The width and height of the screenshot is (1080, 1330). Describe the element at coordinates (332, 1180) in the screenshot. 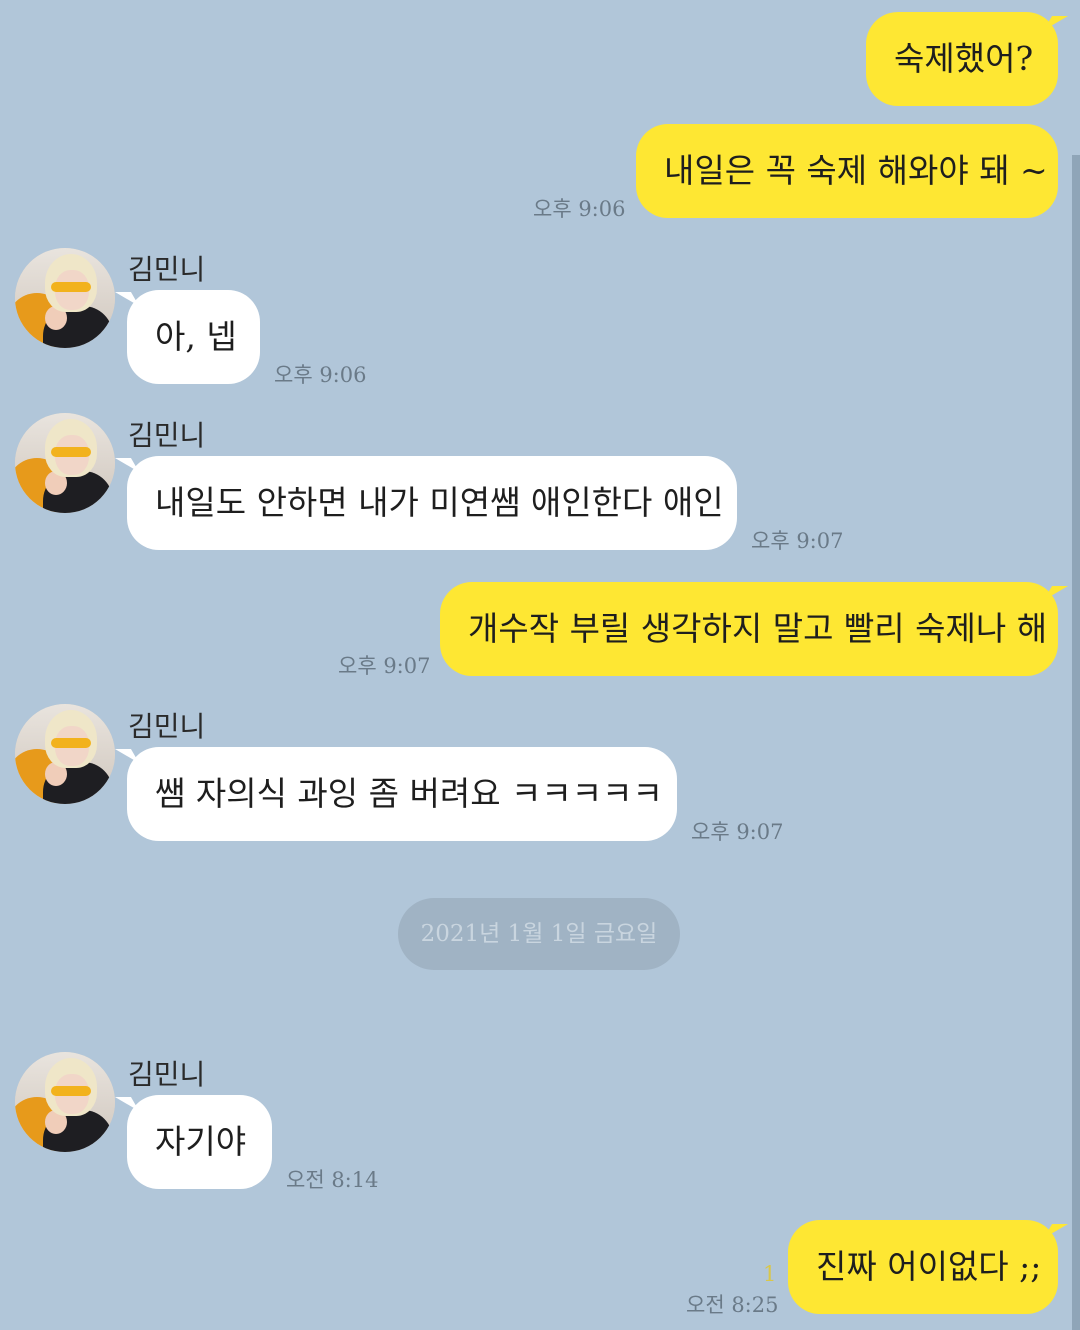

I see `message-time: 오전 8:14` at that location.